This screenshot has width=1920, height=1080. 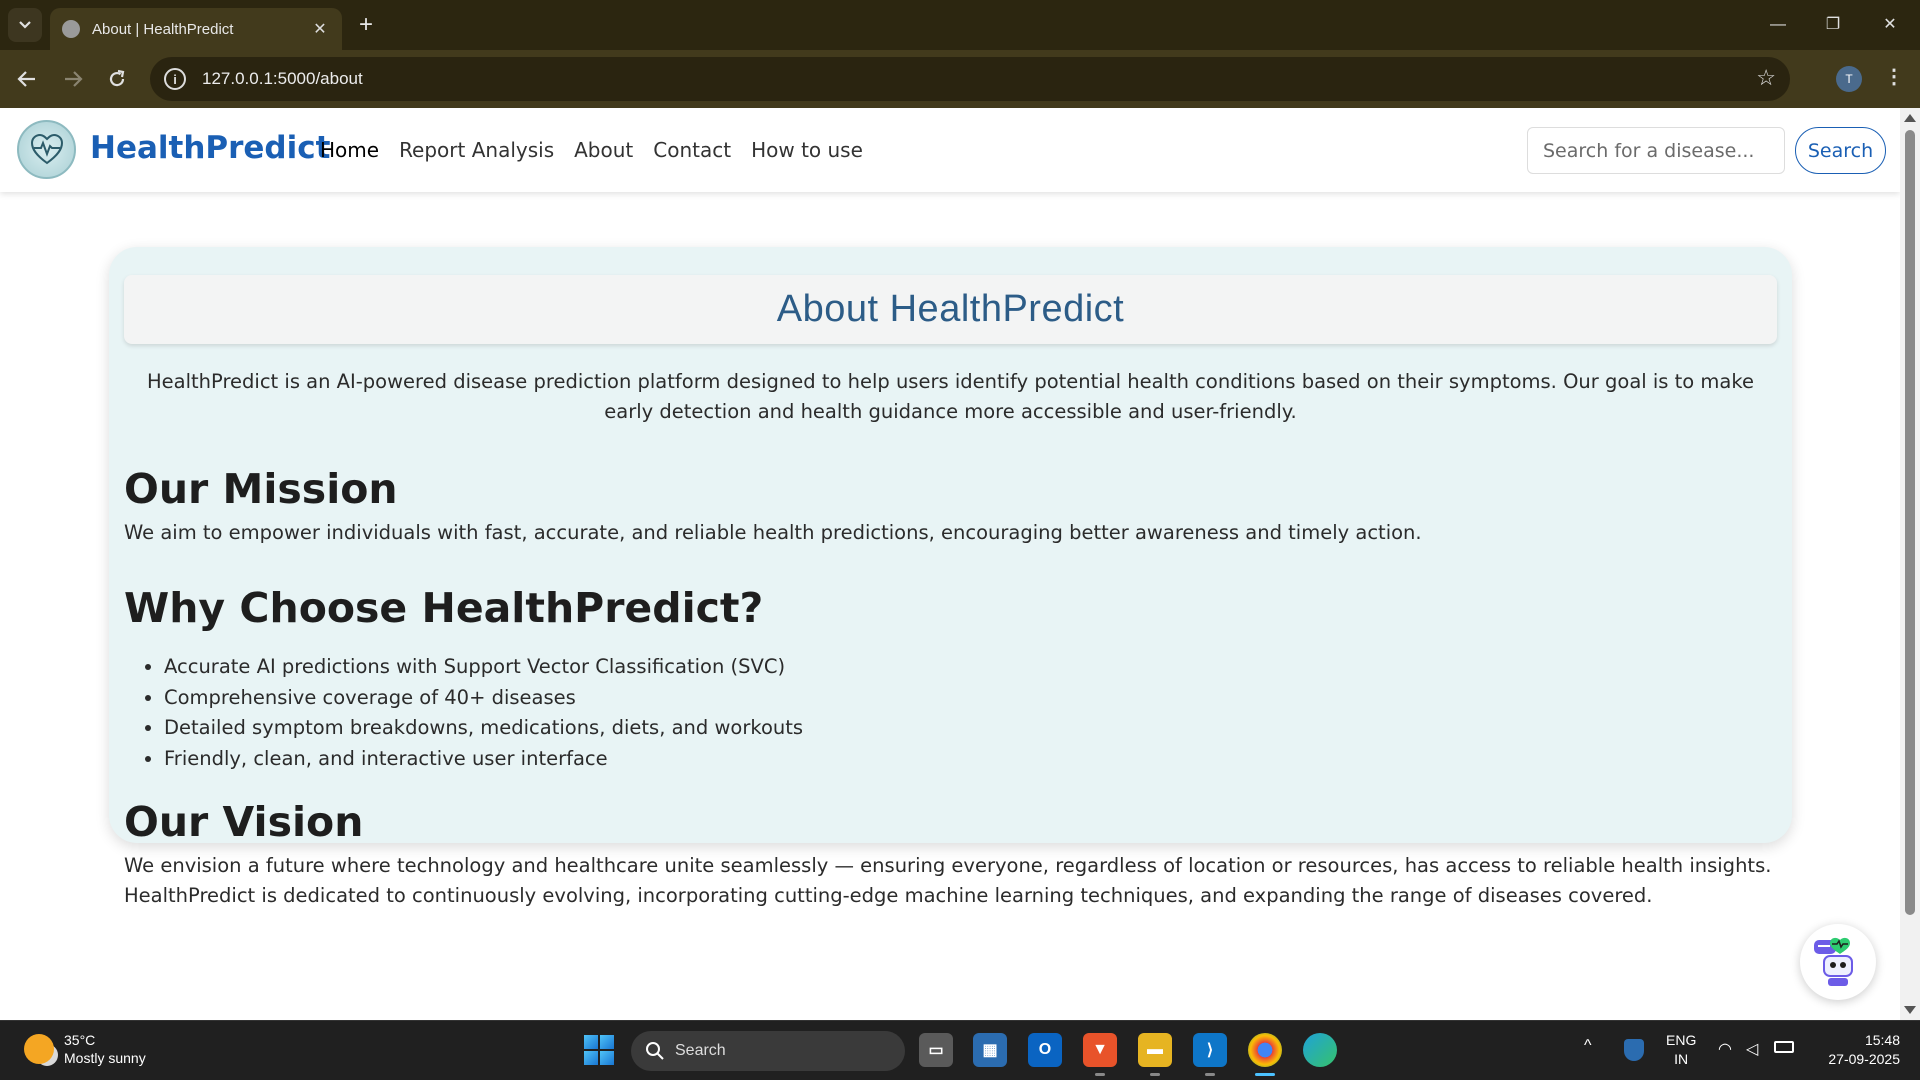 What do you see at coordinates (349, 150) in the screenshot?
I see `nav-link-home: Home` at bounding box center [349, 150].